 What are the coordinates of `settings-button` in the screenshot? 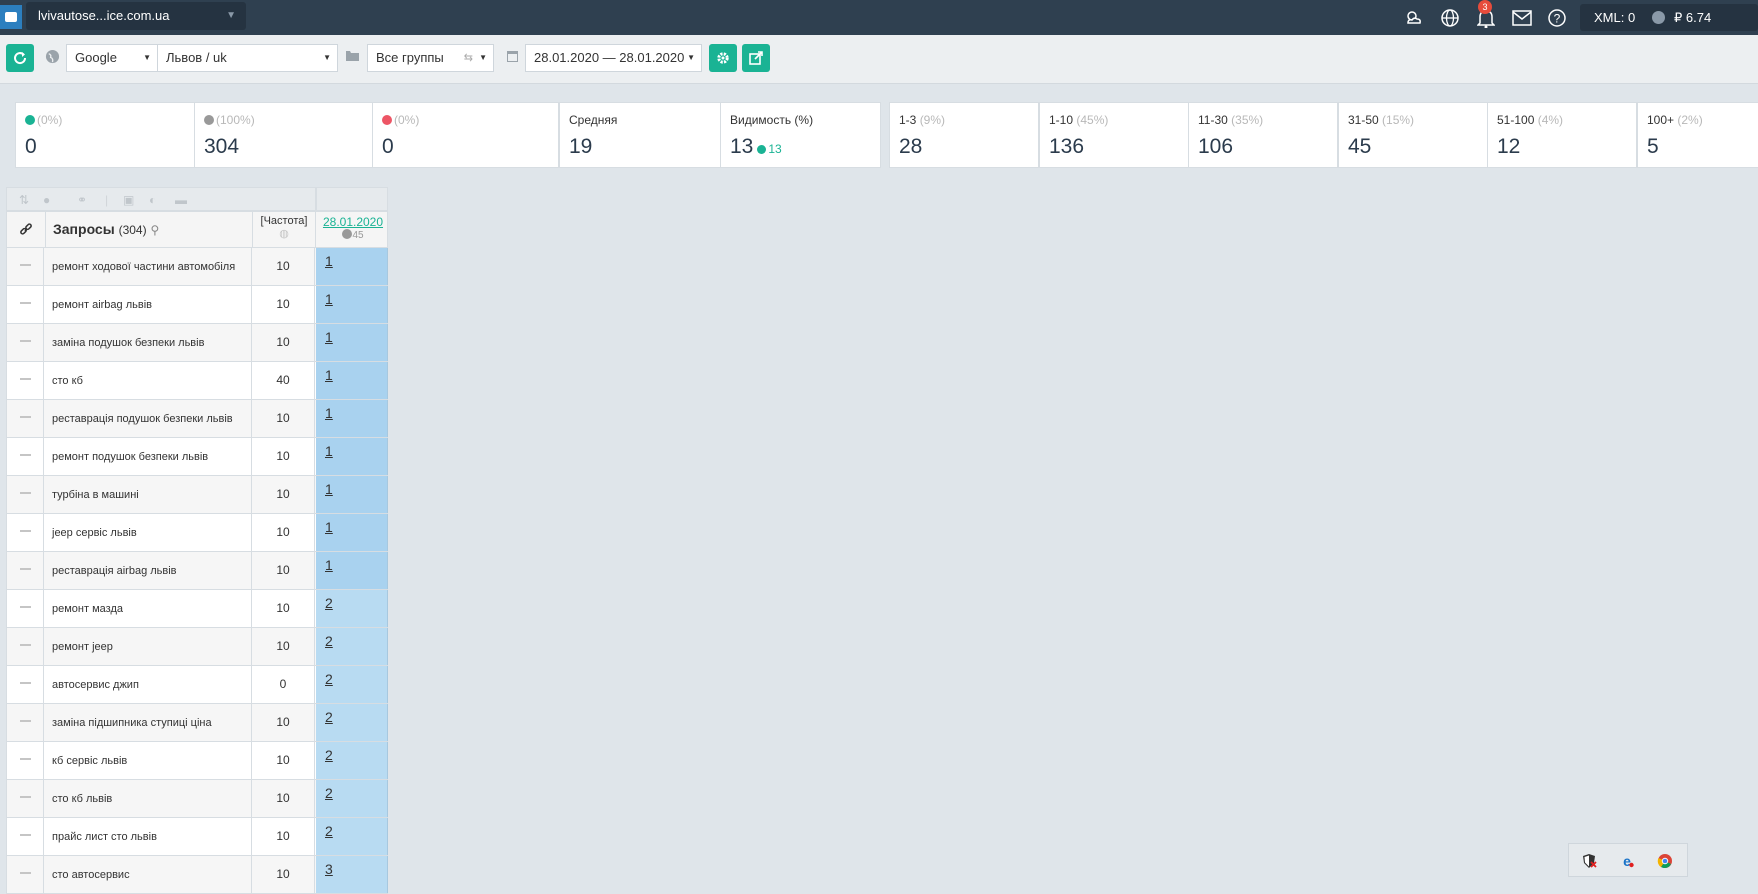 It's located at (723, 58).